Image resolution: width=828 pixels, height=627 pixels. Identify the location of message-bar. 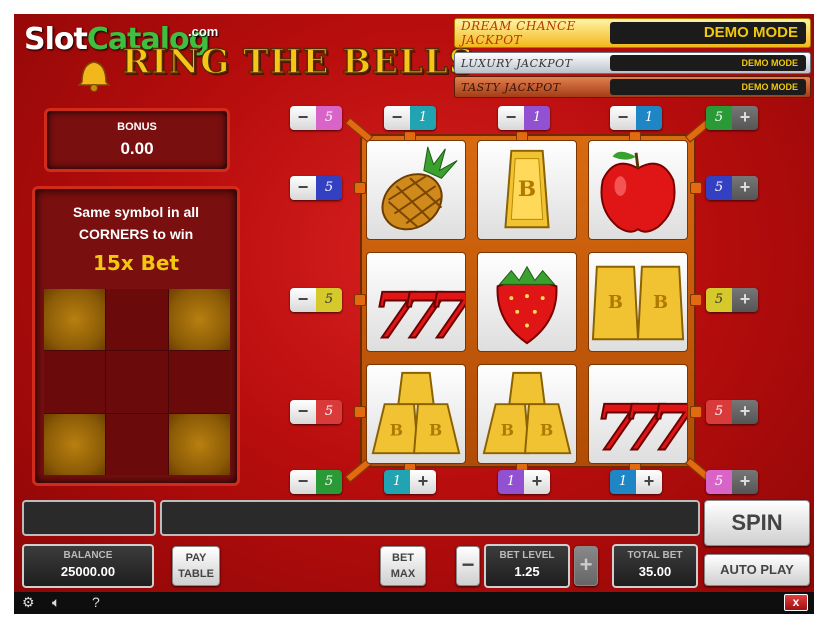
(430, 518).